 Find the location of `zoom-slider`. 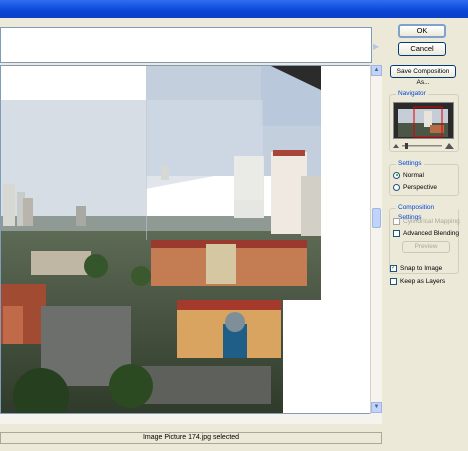

zoom-slider is located at coordinates (423, 146).